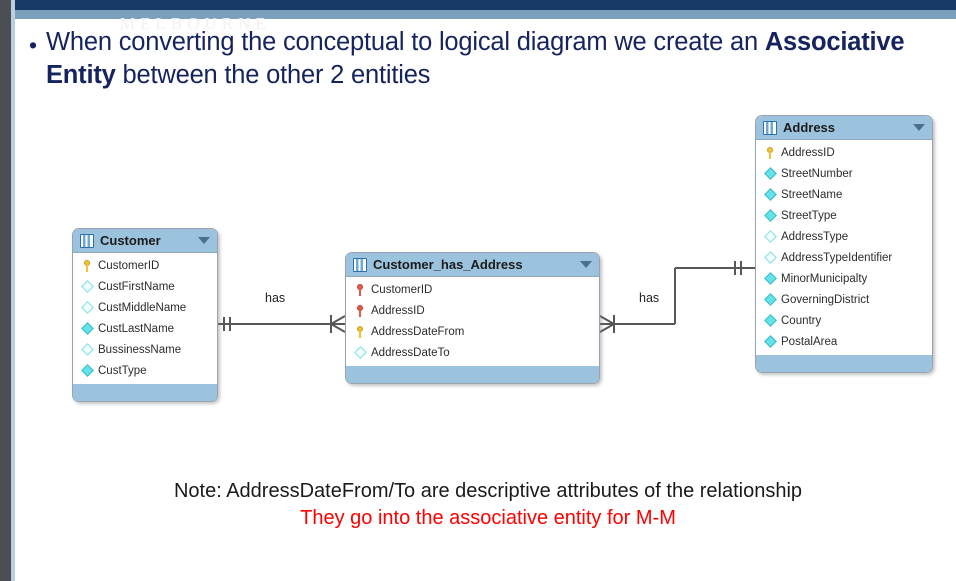 This screenshot has width=956, height=581. Describe the element at coordinates (136, 286) in the screenshot. I see `attribute-label: CustFirstName` at that location.